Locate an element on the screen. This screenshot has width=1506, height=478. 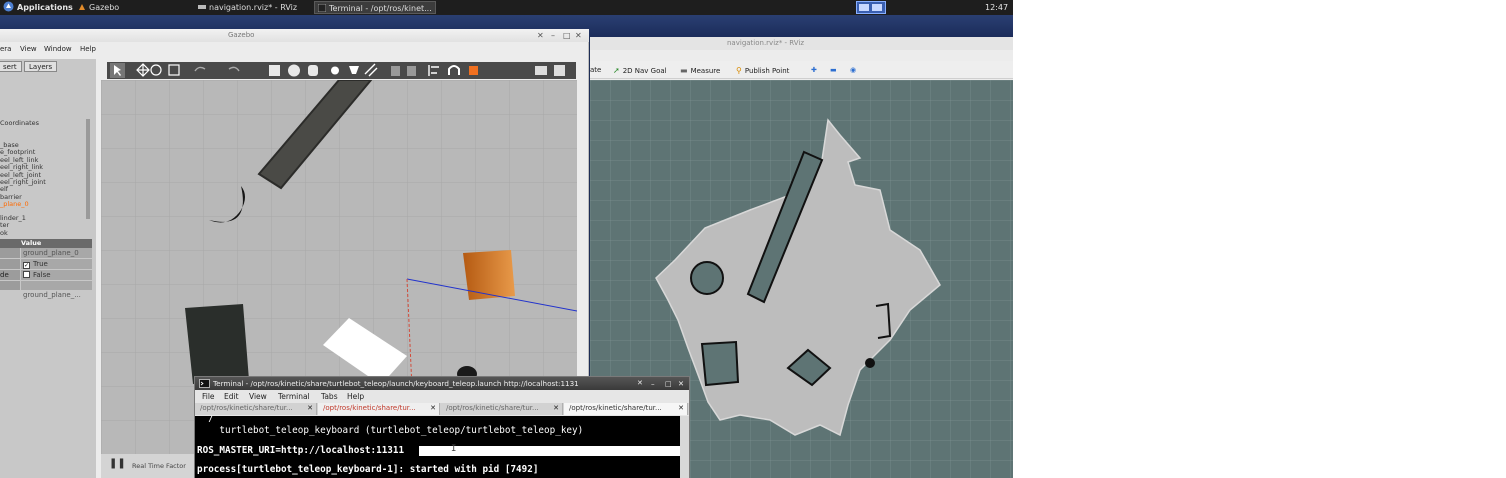
property-value: False is located at coordinates (42, 275).